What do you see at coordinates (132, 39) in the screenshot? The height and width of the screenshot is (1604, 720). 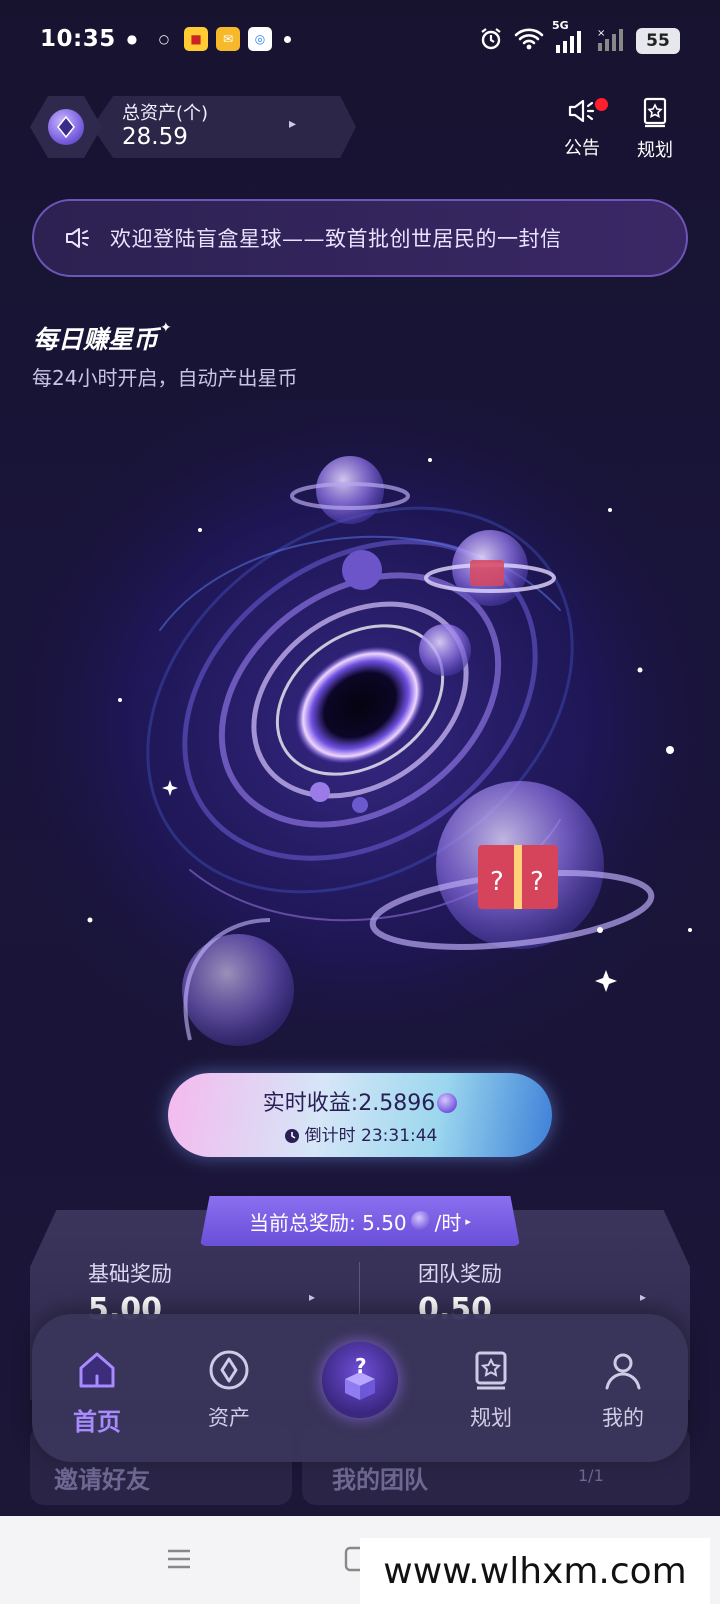 I see `wechat-icon: ●` at bounding box center [132, 39].